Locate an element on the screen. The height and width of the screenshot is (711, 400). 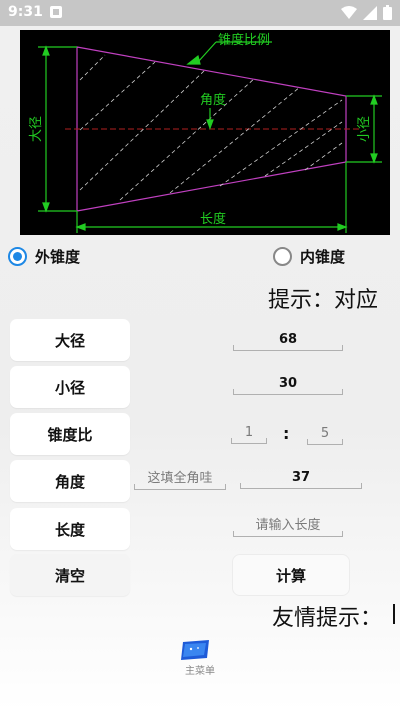
length-input: 请输入长度 is located at coordinates (288, 525).